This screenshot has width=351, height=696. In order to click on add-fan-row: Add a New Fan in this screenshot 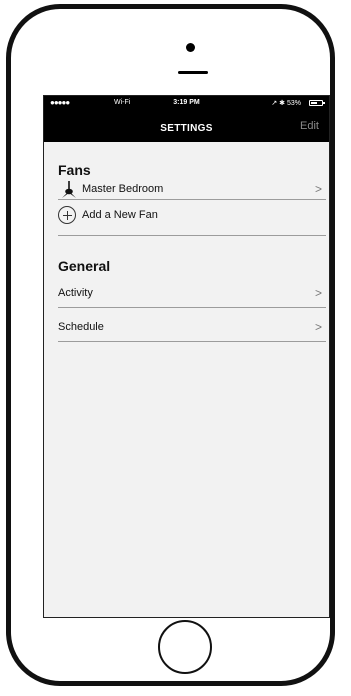, I will do `click(192, 221)`.